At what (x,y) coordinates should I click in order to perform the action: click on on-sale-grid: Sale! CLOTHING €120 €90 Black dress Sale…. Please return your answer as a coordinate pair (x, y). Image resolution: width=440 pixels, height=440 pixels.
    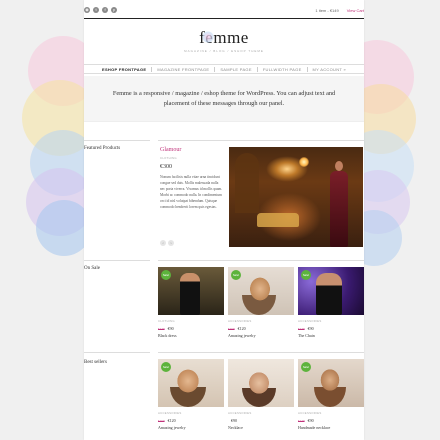
    Looking at the image, I should click on (261, 302).